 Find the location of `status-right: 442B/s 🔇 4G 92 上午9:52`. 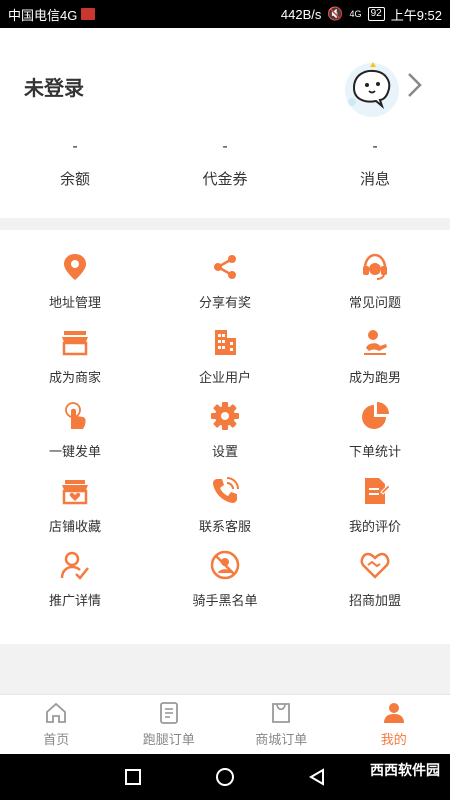

status-right: 442B/s 🔇 4G 92 上午9:52 is located at coordinates (361, 14).